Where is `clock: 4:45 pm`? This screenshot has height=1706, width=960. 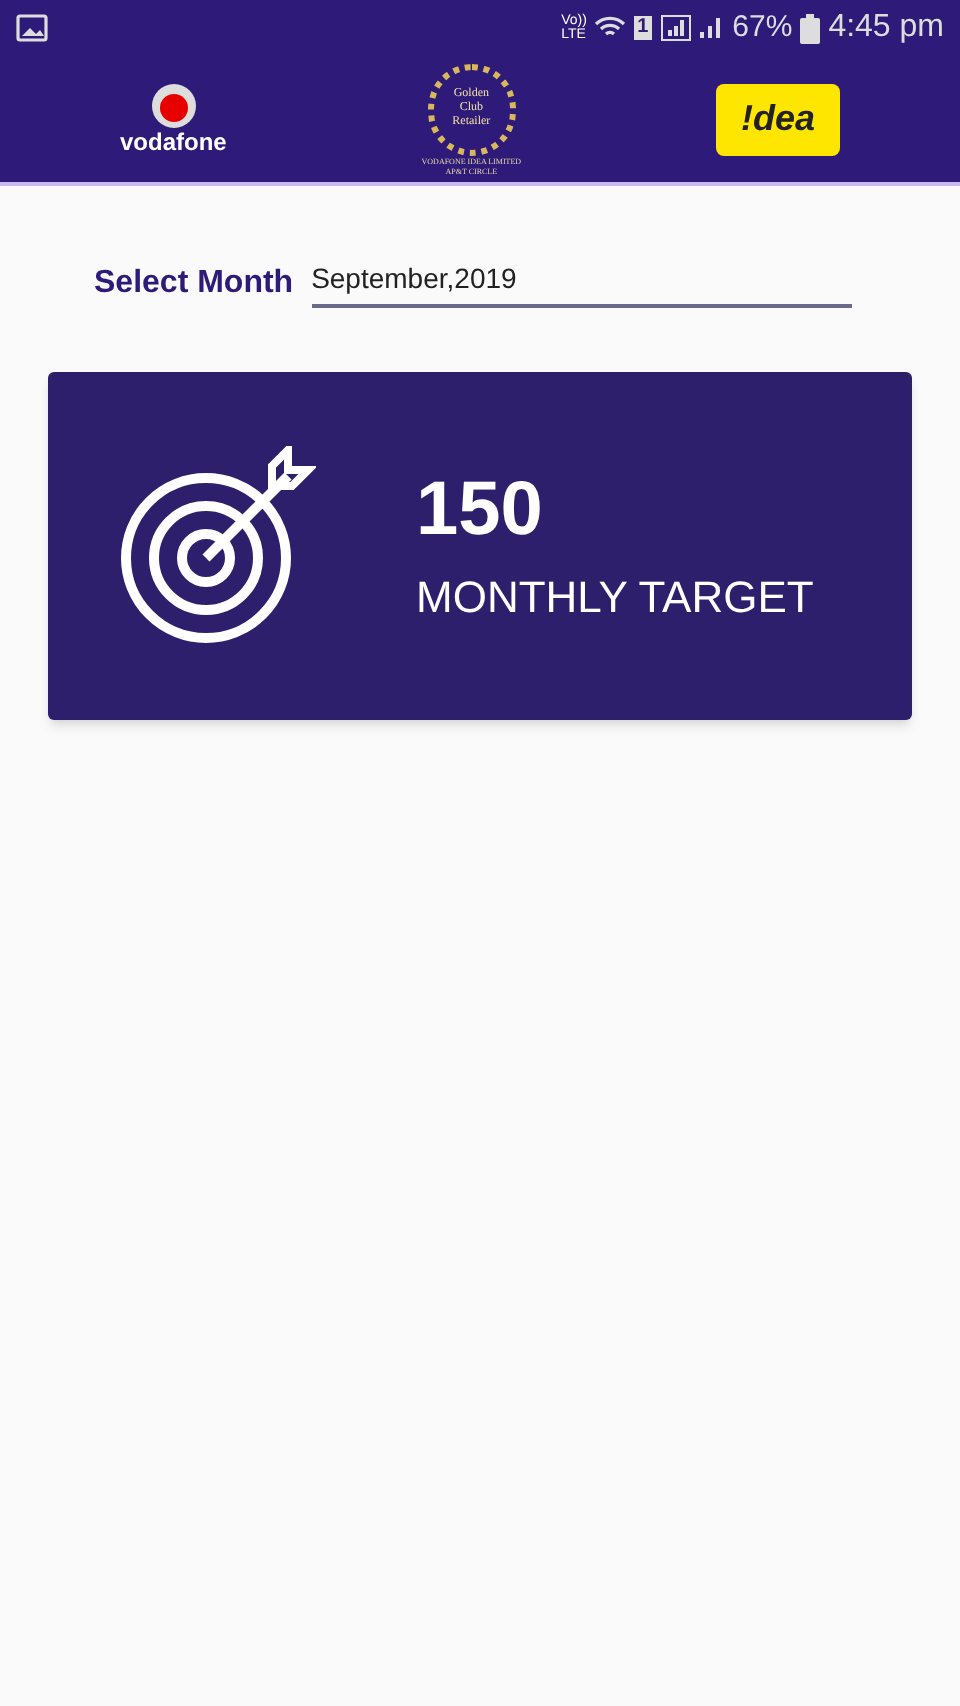 clock: 4:45 pm is located at coordinates (886, 28).